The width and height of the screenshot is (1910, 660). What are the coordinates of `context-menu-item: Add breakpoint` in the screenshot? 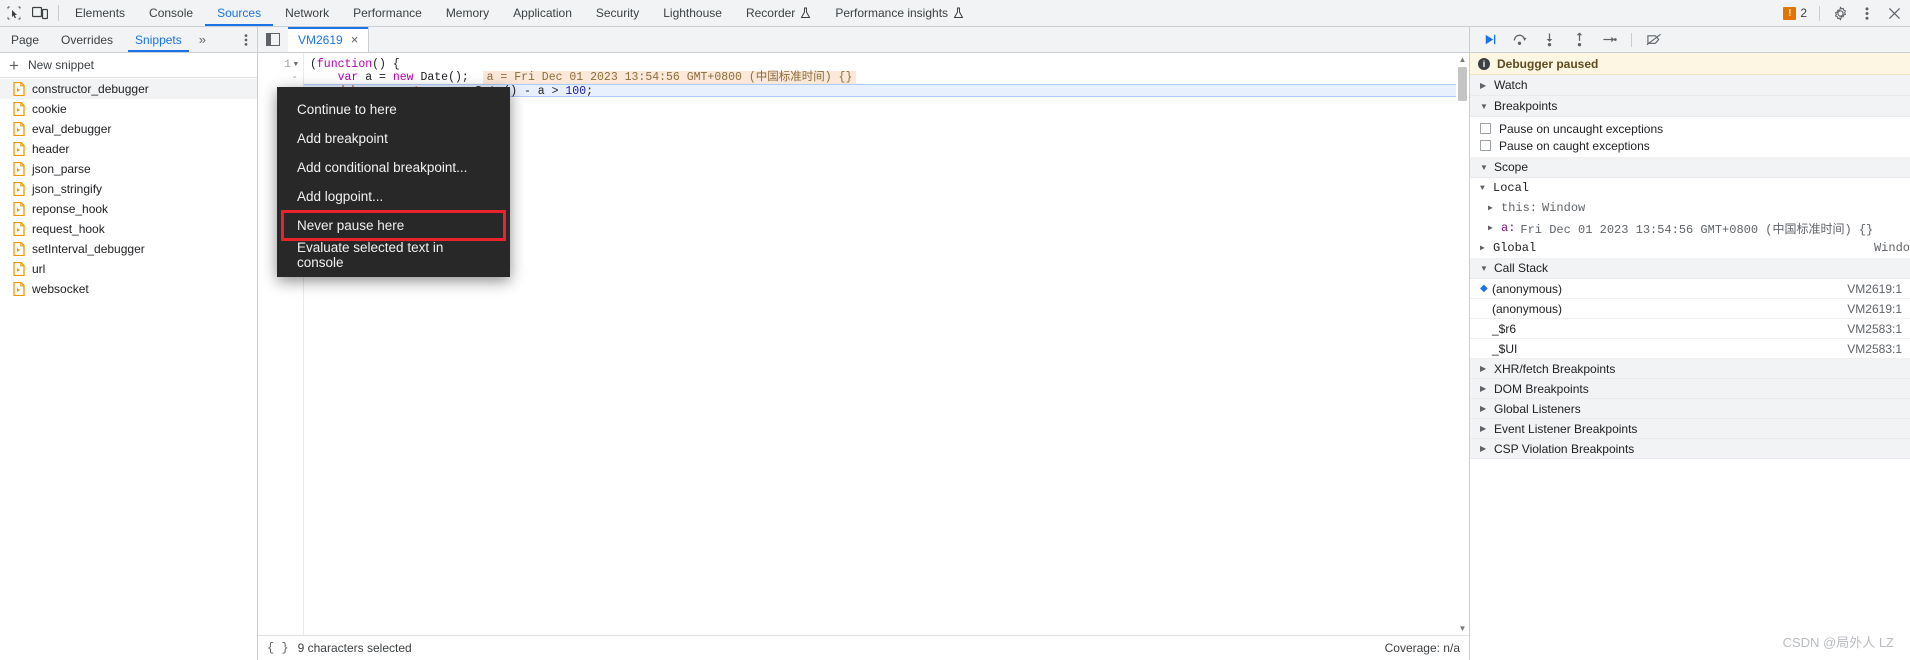 It's located at (393, 138).